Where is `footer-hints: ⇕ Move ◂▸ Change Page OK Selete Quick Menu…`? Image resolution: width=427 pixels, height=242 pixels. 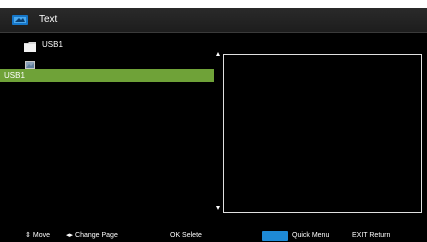
footer-hints: ⇕ Move ◂▸ Change Page OK Selete Quick Menu… is located at coordinates (213, 236).